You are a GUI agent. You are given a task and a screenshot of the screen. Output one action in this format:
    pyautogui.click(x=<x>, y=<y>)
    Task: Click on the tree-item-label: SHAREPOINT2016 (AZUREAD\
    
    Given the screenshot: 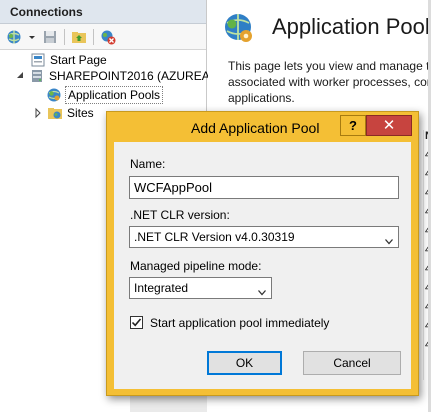 What is the action you would take?
    pyautogui.click(x=135, y=76)
    